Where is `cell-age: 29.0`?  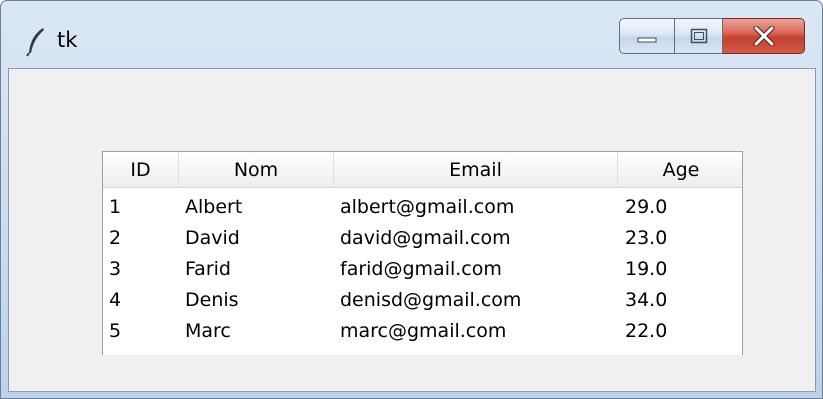 cell-age: 29.0 is located at coordinates (646, 207).